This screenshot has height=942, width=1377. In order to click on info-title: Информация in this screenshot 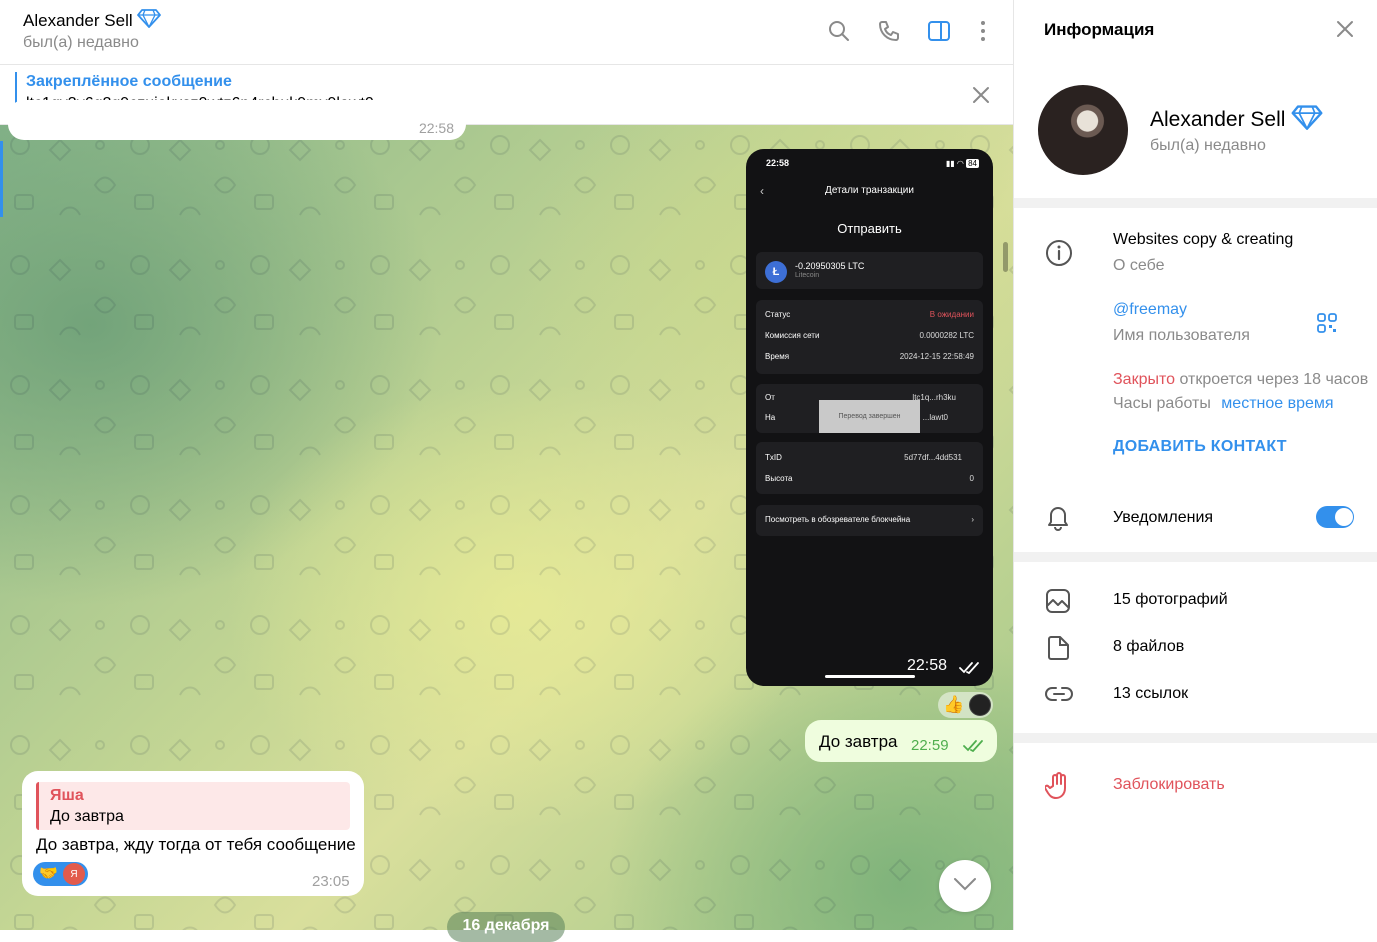, I will do `click(1099, 29)`.